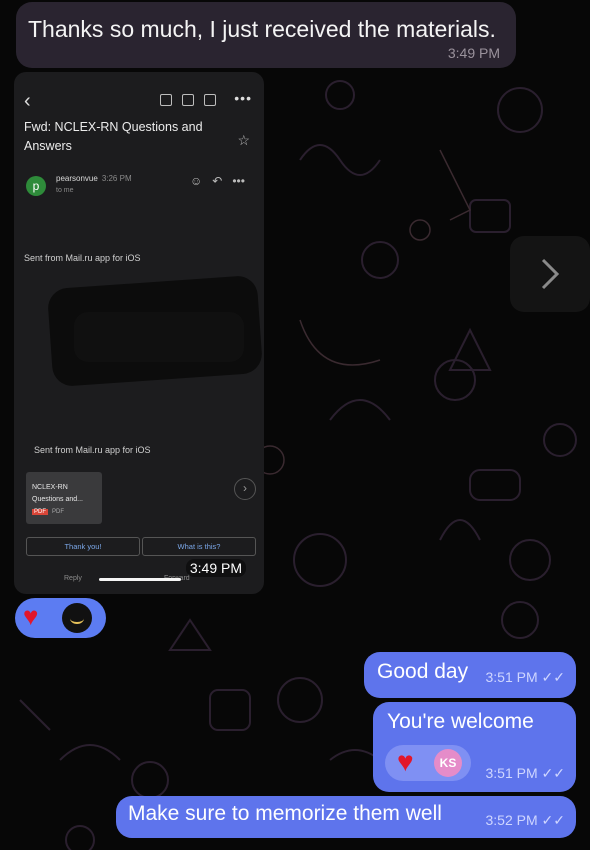  Describe the element at coordinates (116, 178) in the screenshot. I see `sender-time: 3:26 PM` at that location.